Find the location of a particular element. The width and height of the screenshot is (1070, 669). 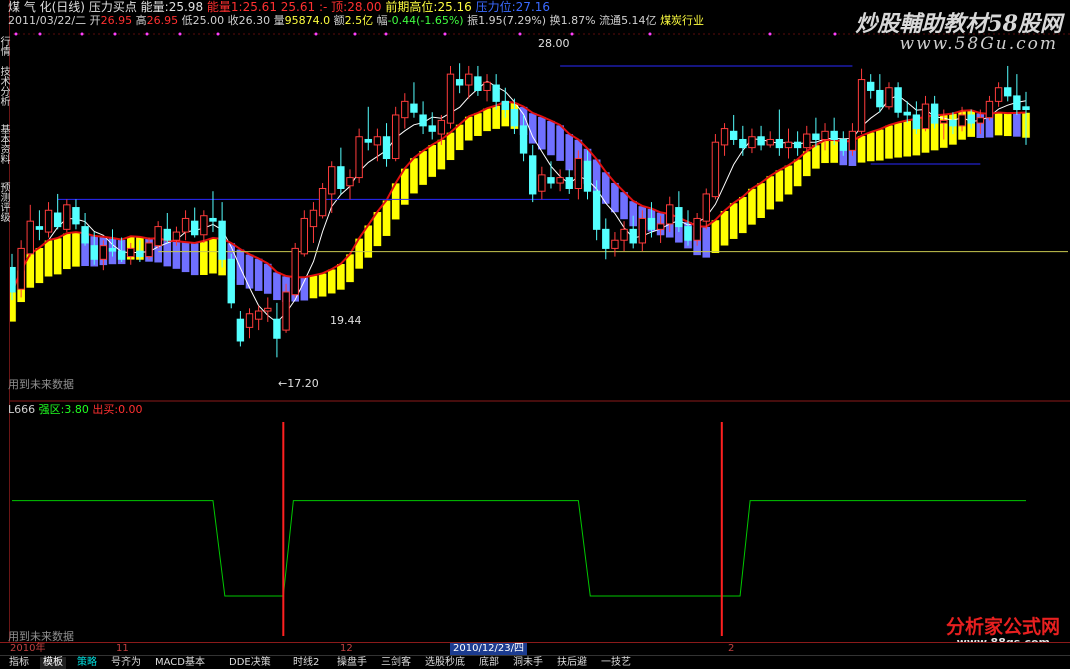

tab-0: 指标 is located at coordinates (19, 663).